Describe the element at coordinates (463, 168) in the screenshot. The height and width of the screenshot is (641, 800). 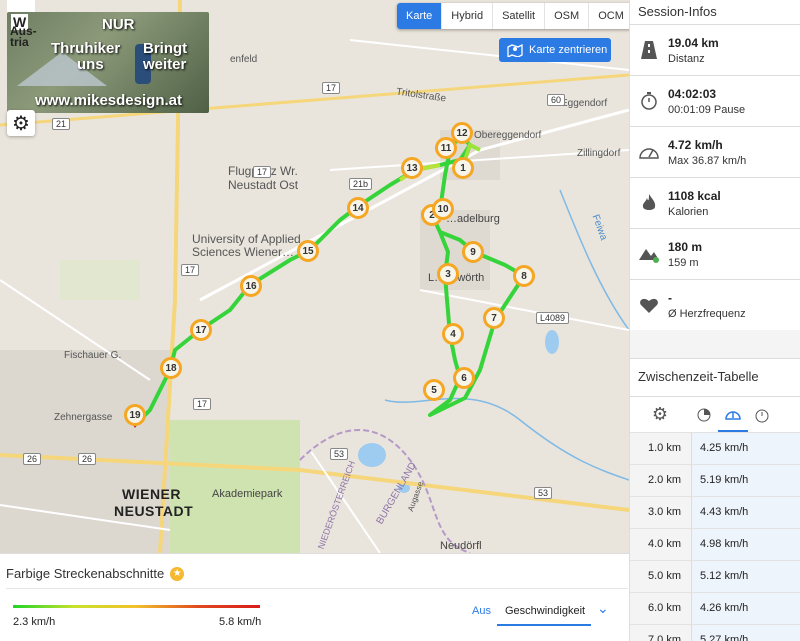
I see `route-marker: 1` at that location.